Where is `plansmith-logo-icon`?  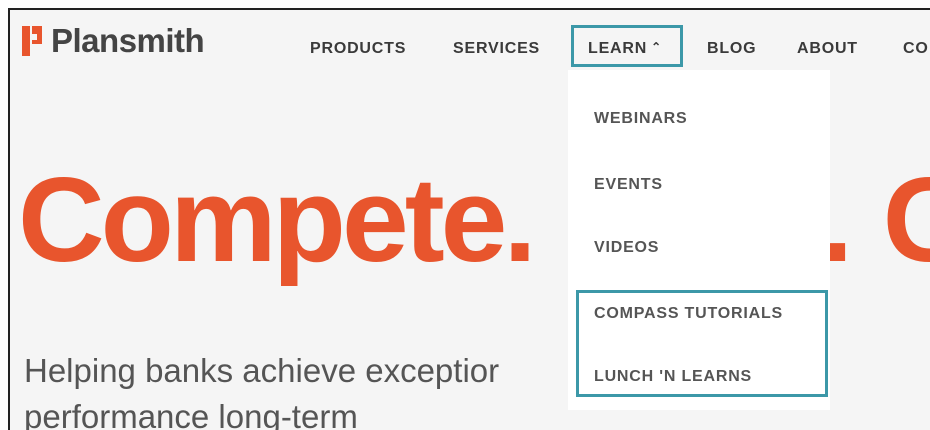 plansmith-logo-icon is located at coordinates (32, 41).